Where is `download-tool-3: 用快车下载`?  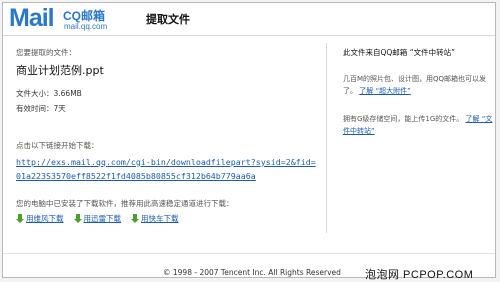 download-tool-3: 用快车下载 is located at coordinates (155, 218).